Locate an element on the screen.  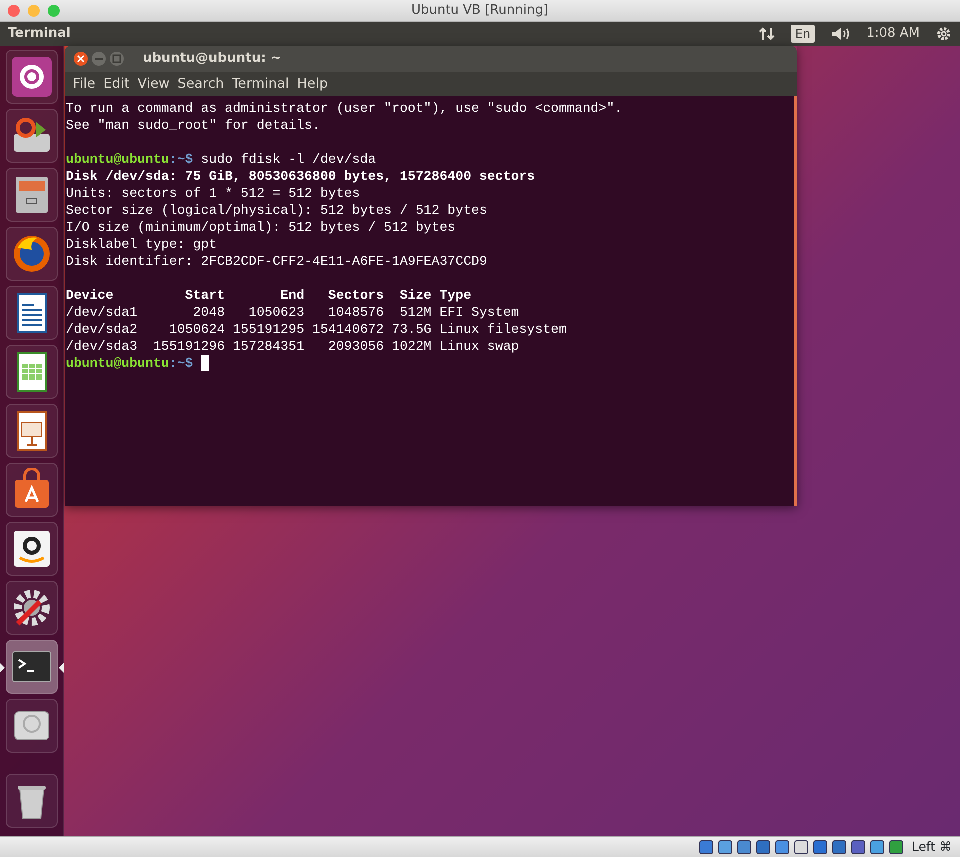
output-line: /dev/sda2 1050624 155191295 154140672 73.5G Linux filesystem is located at coordinates (317, 329).